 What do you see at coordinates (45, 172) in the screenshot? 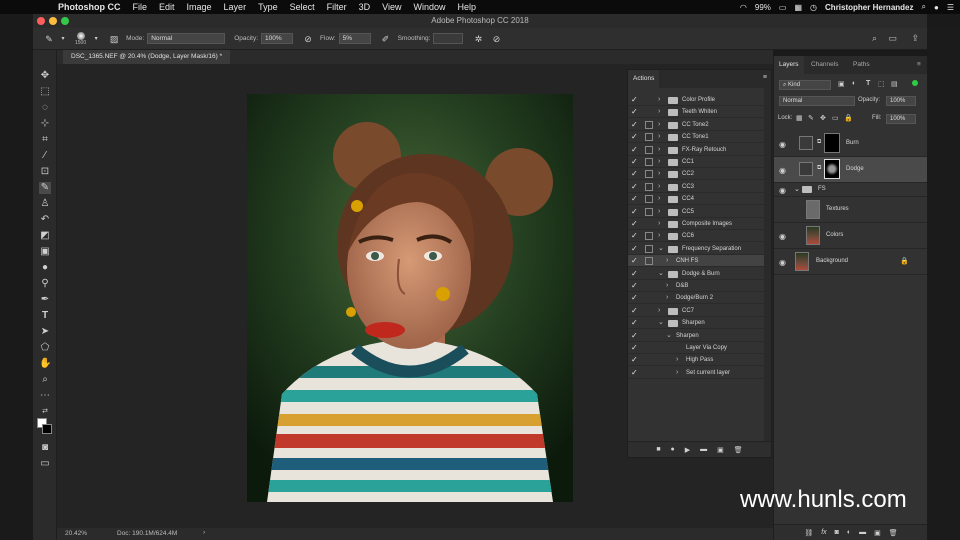
I see `healing-tool-icon: ⊡` at bounding box center [45, 172].